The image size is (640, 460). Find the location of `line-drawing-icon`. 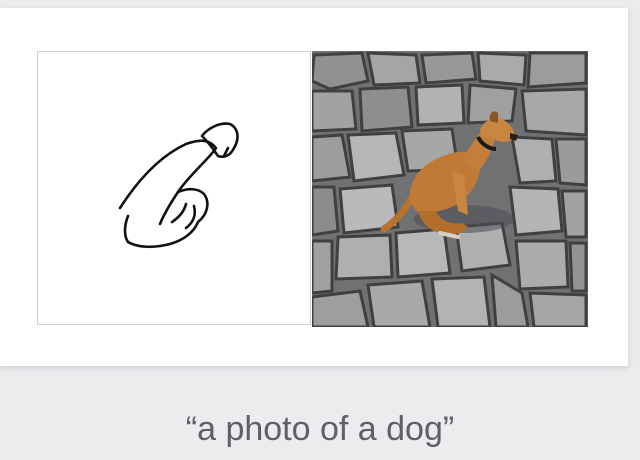

line-drawing-icon is located at coordinates (178, 185).